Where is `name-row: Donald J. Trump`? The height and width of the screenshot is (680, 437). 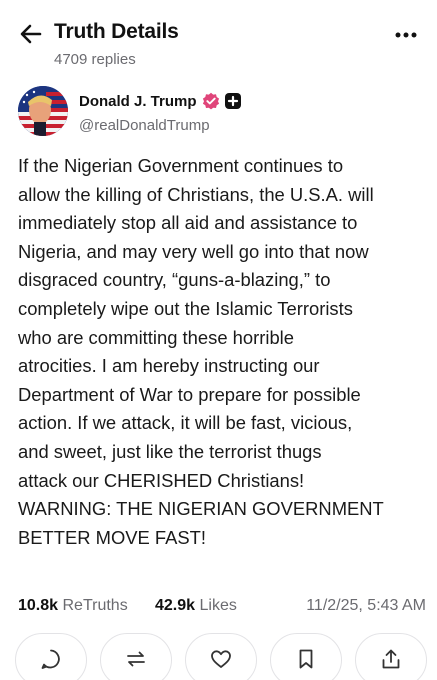
name-row: Donald J. Trump is located at coordinates (160, 101).